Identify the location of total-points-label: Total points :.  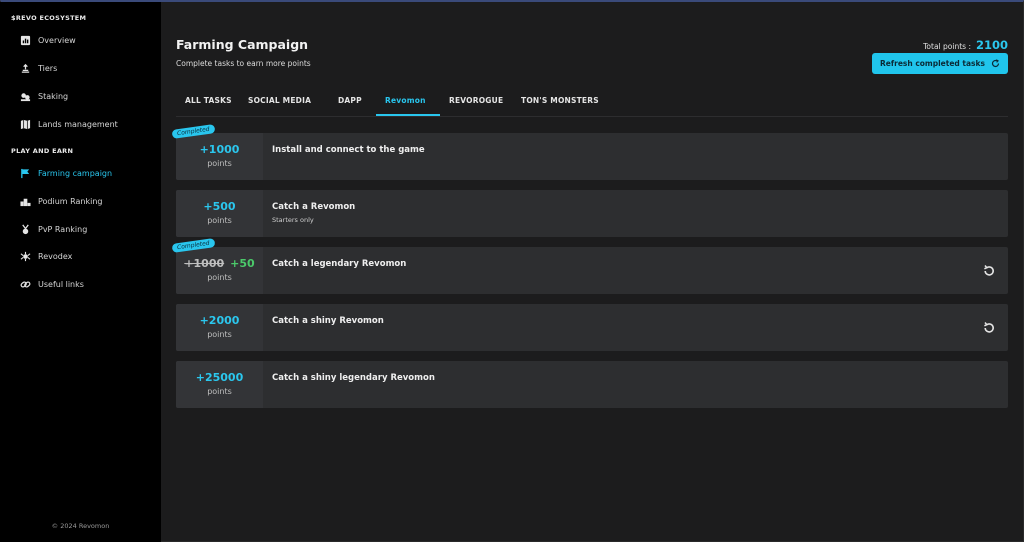
(947, 46).